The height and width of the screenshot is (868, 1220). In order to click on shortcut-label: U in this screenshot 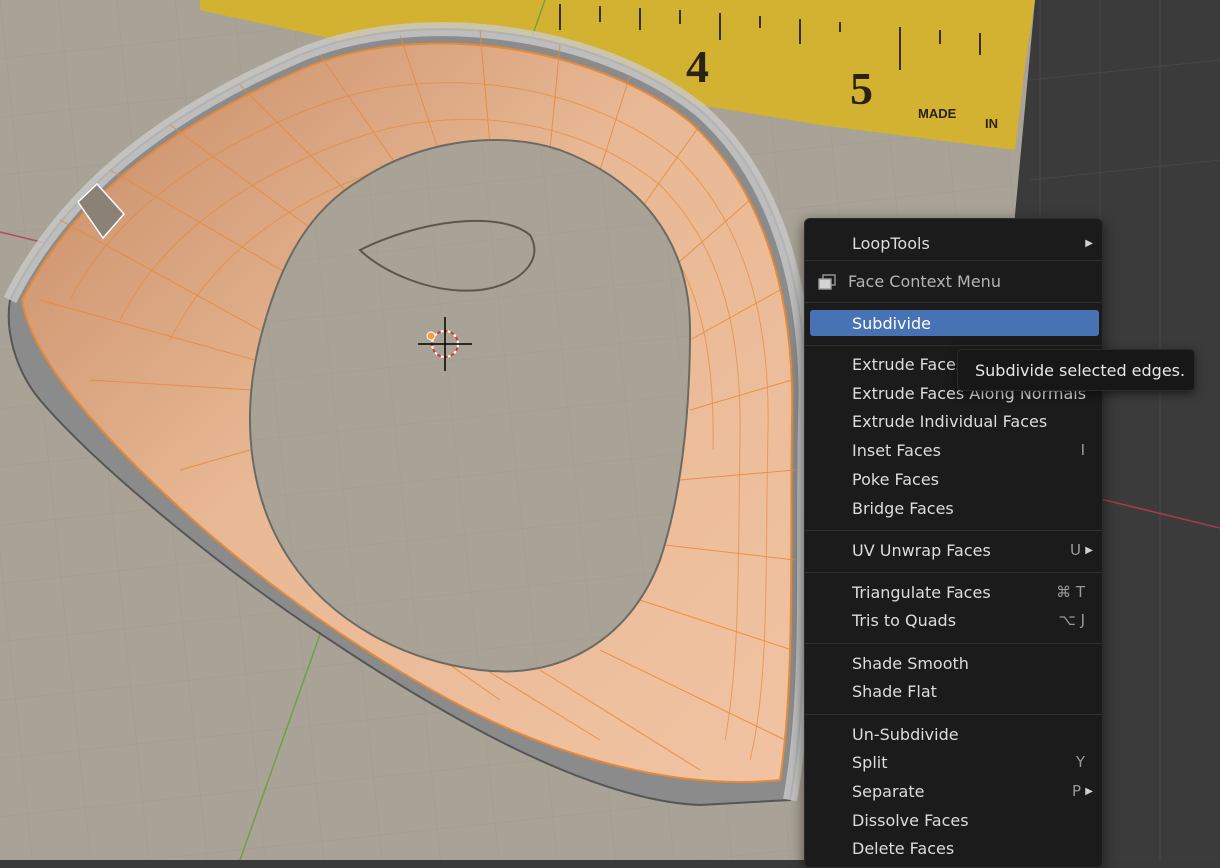, I will do `click(1075, 550)`.